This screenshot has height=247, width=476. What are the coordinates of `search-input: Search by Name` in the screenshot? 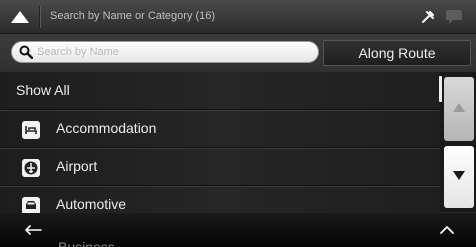 It's located at (165, 52).